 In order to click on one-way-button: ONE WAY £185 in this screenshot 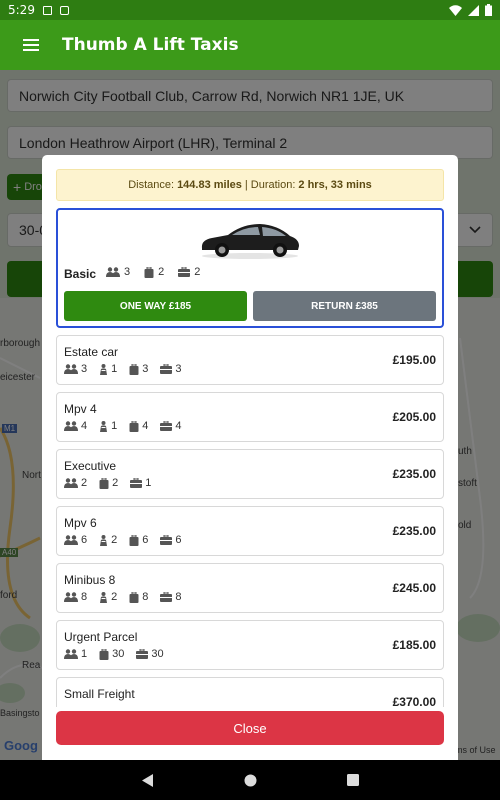, I will do `click(155, 306)`.